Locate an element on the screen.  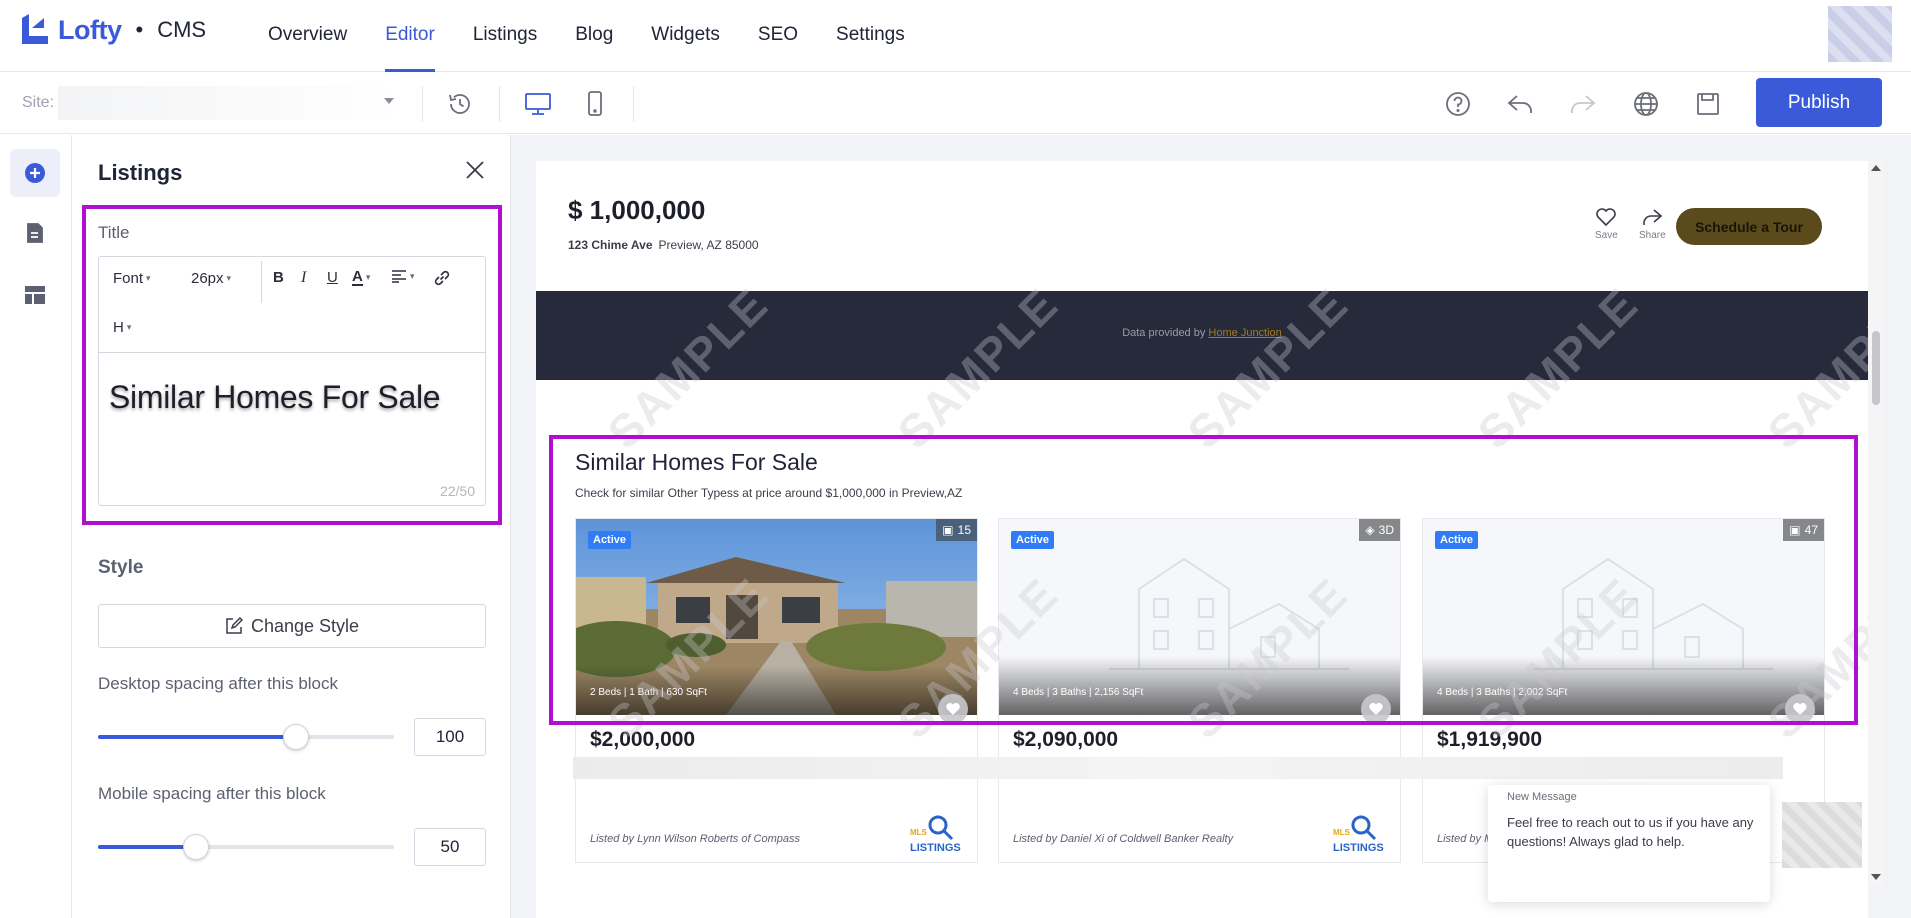
save-icon is located at coordinates (1708, 104).